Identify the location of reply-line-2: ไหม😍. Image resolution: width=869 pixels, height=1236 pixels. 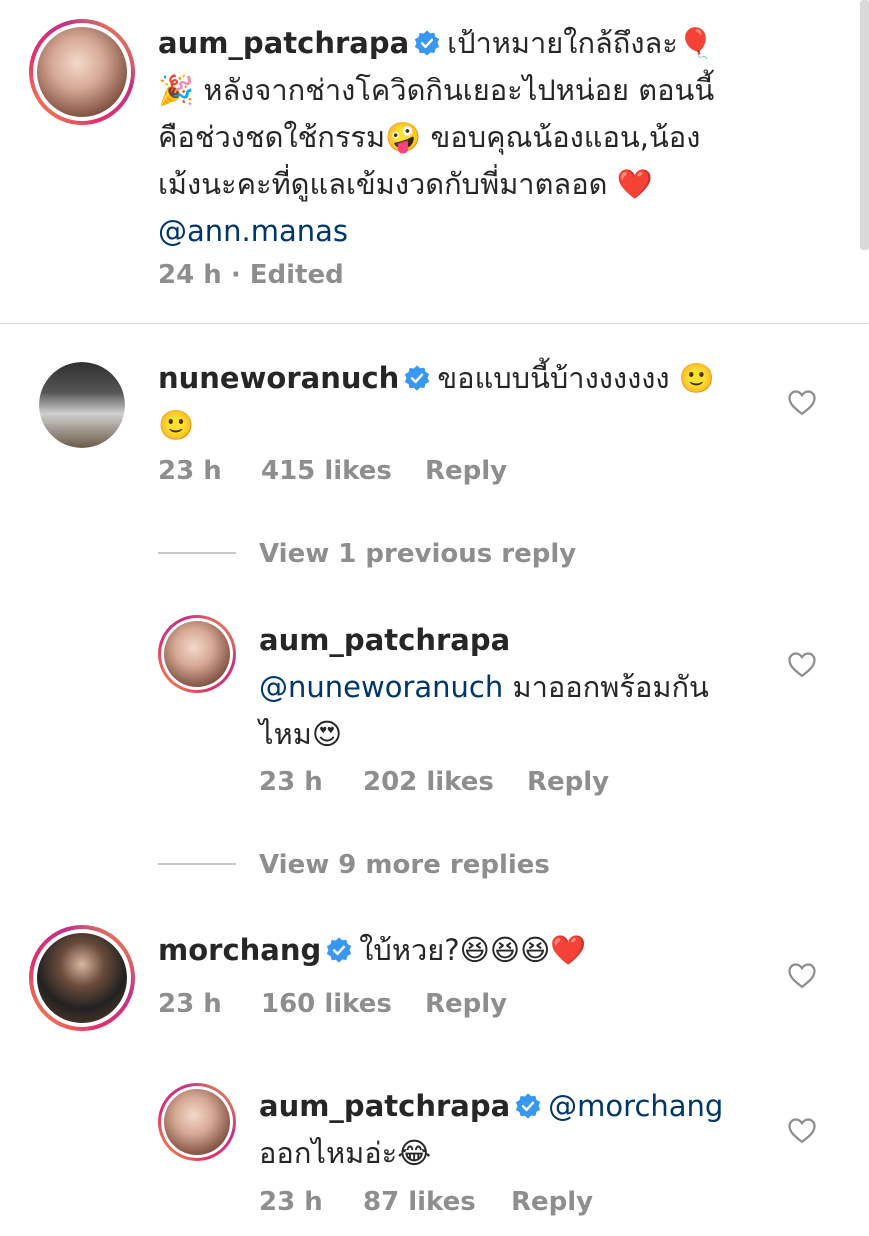
(301, 734).